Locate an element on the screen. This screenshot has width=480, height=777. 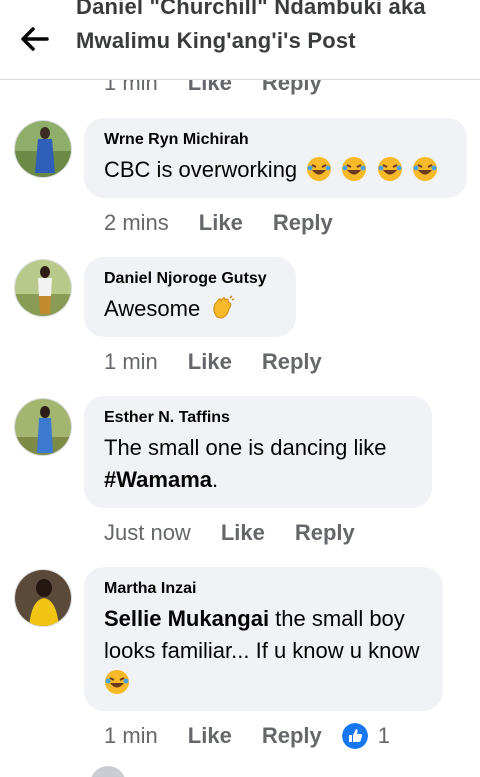
comment-actions: 2 mins Like Reply is located at coordinates (233, 223).